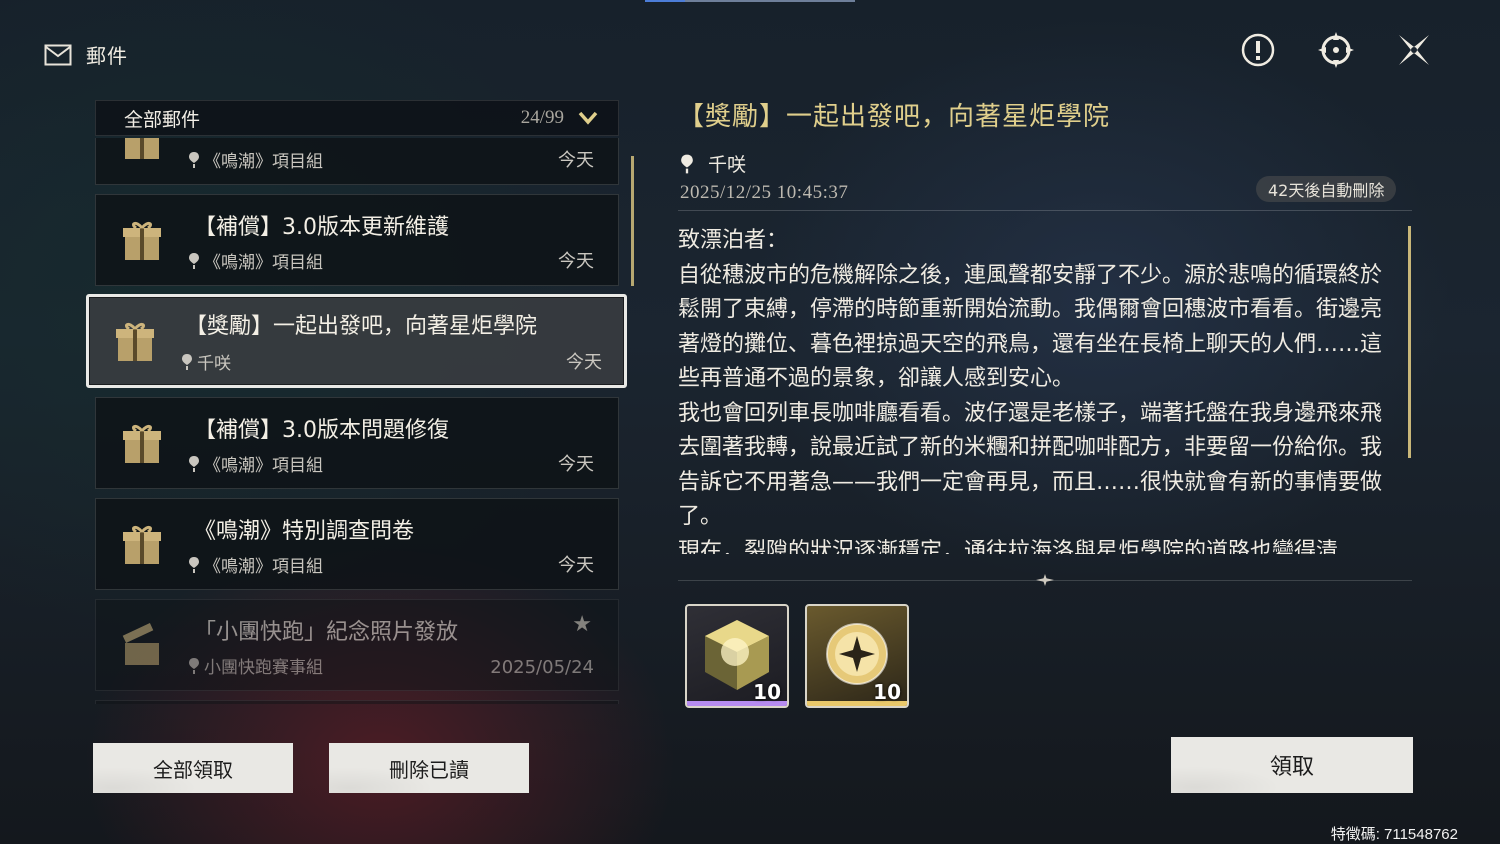  What do you see at coordinates (361, 326) in the screenshot?
I see `mail-title: 【獎勵】一起出發吧，向著星炬學院` at bounding box center [361, 326].